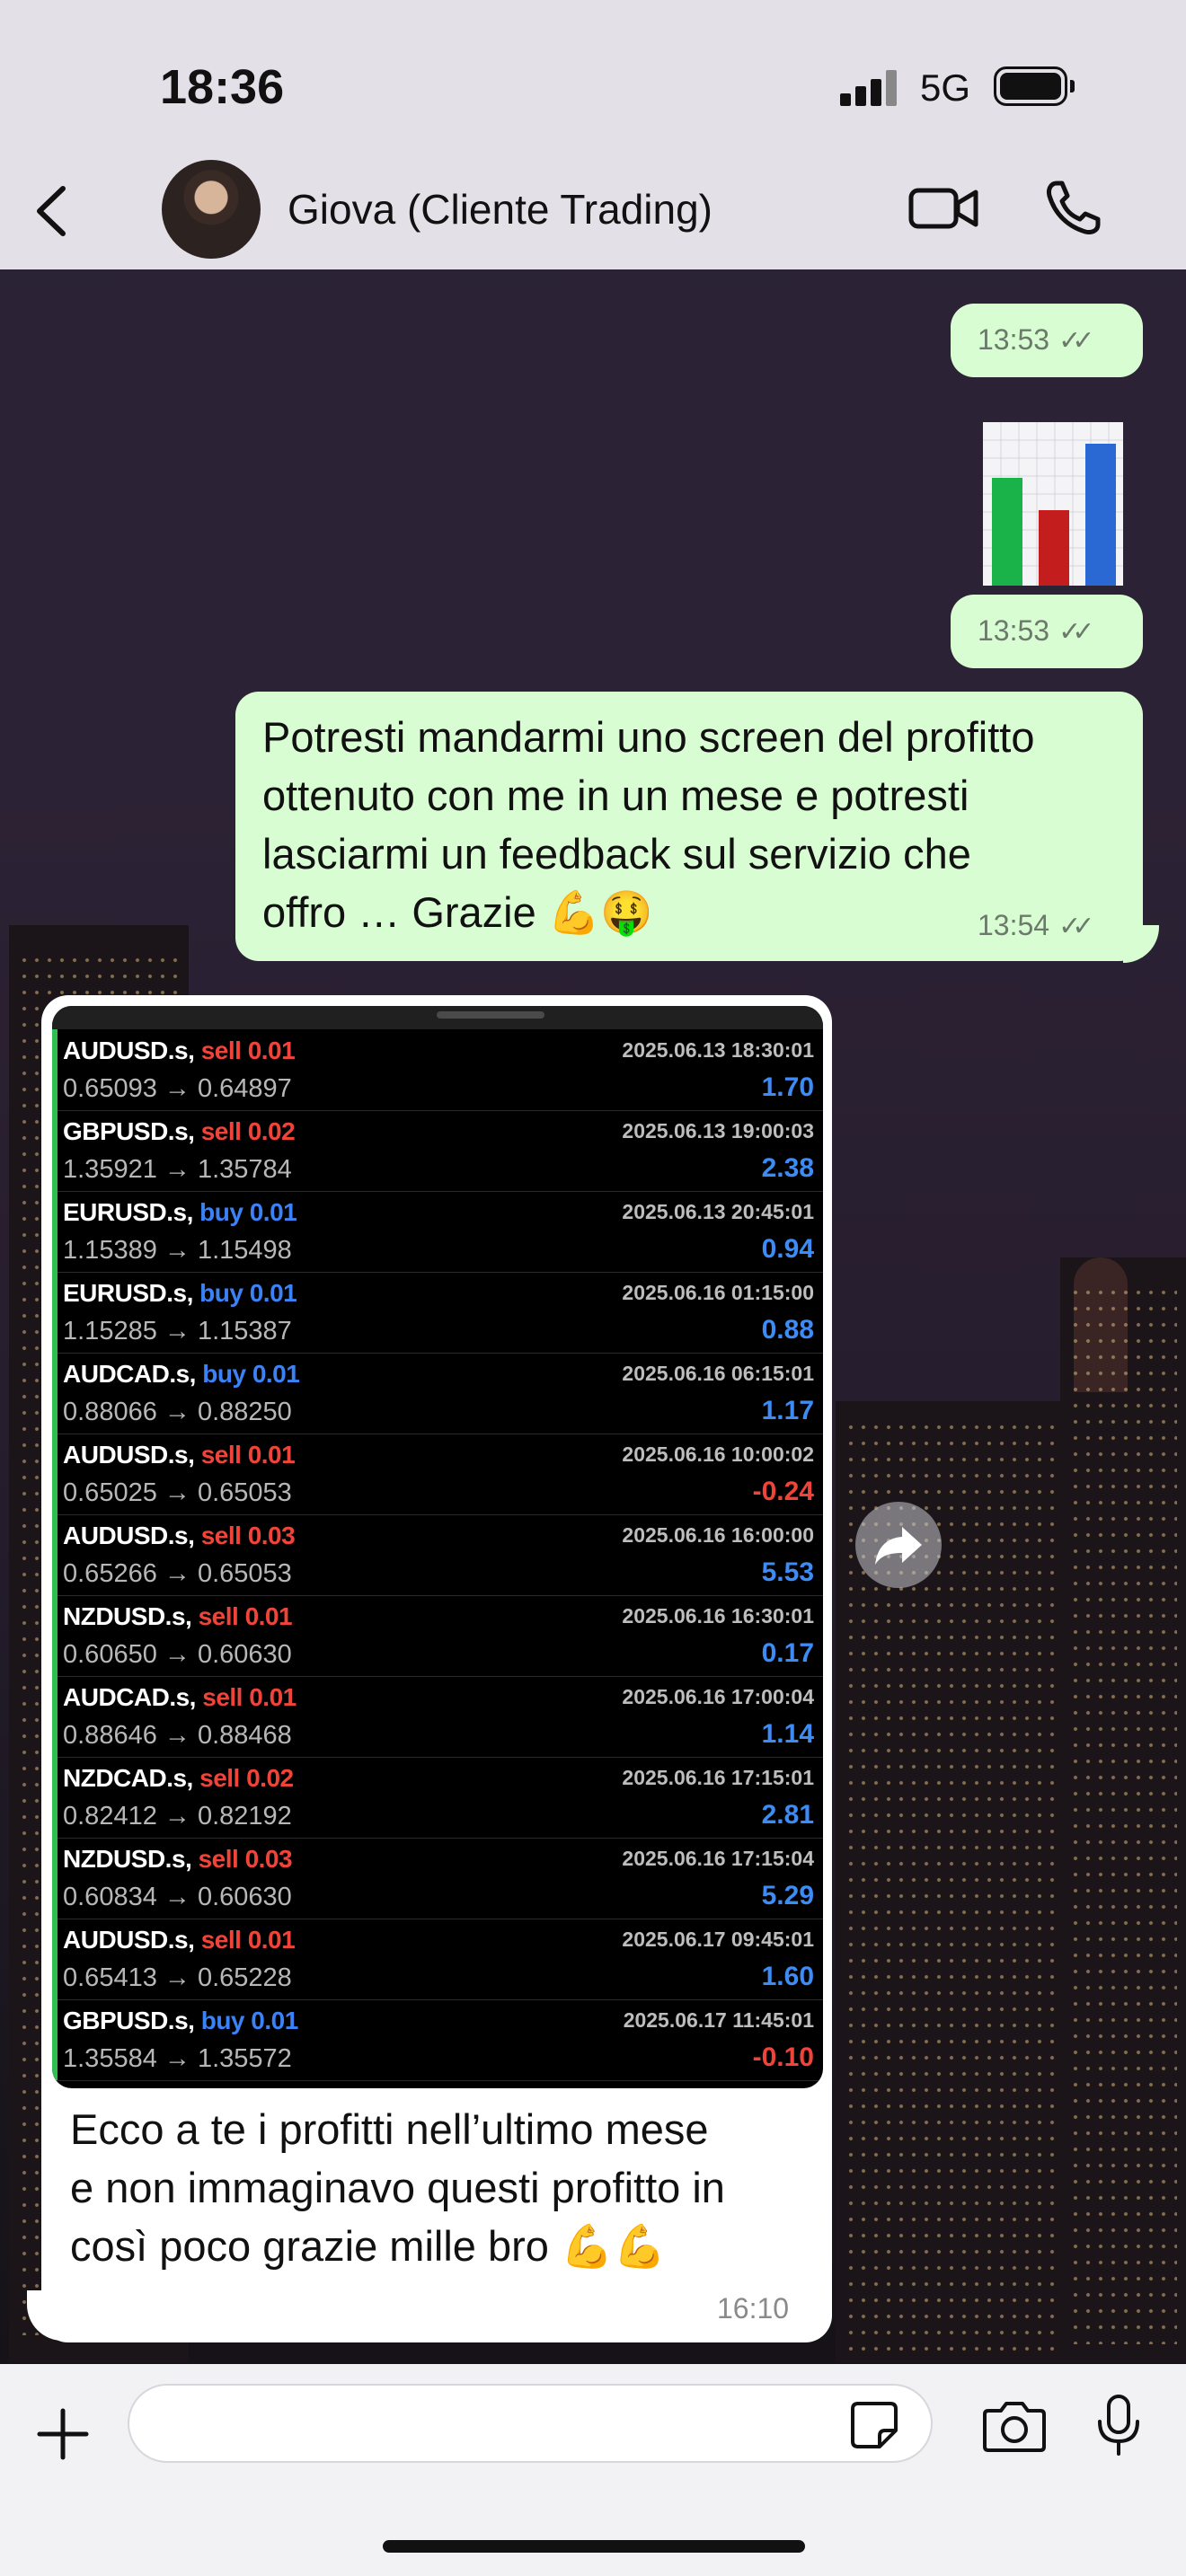 The image size is (1186, 2576). I want to click on contact-name: Giova (Cliente Trading), so click(500, 209).